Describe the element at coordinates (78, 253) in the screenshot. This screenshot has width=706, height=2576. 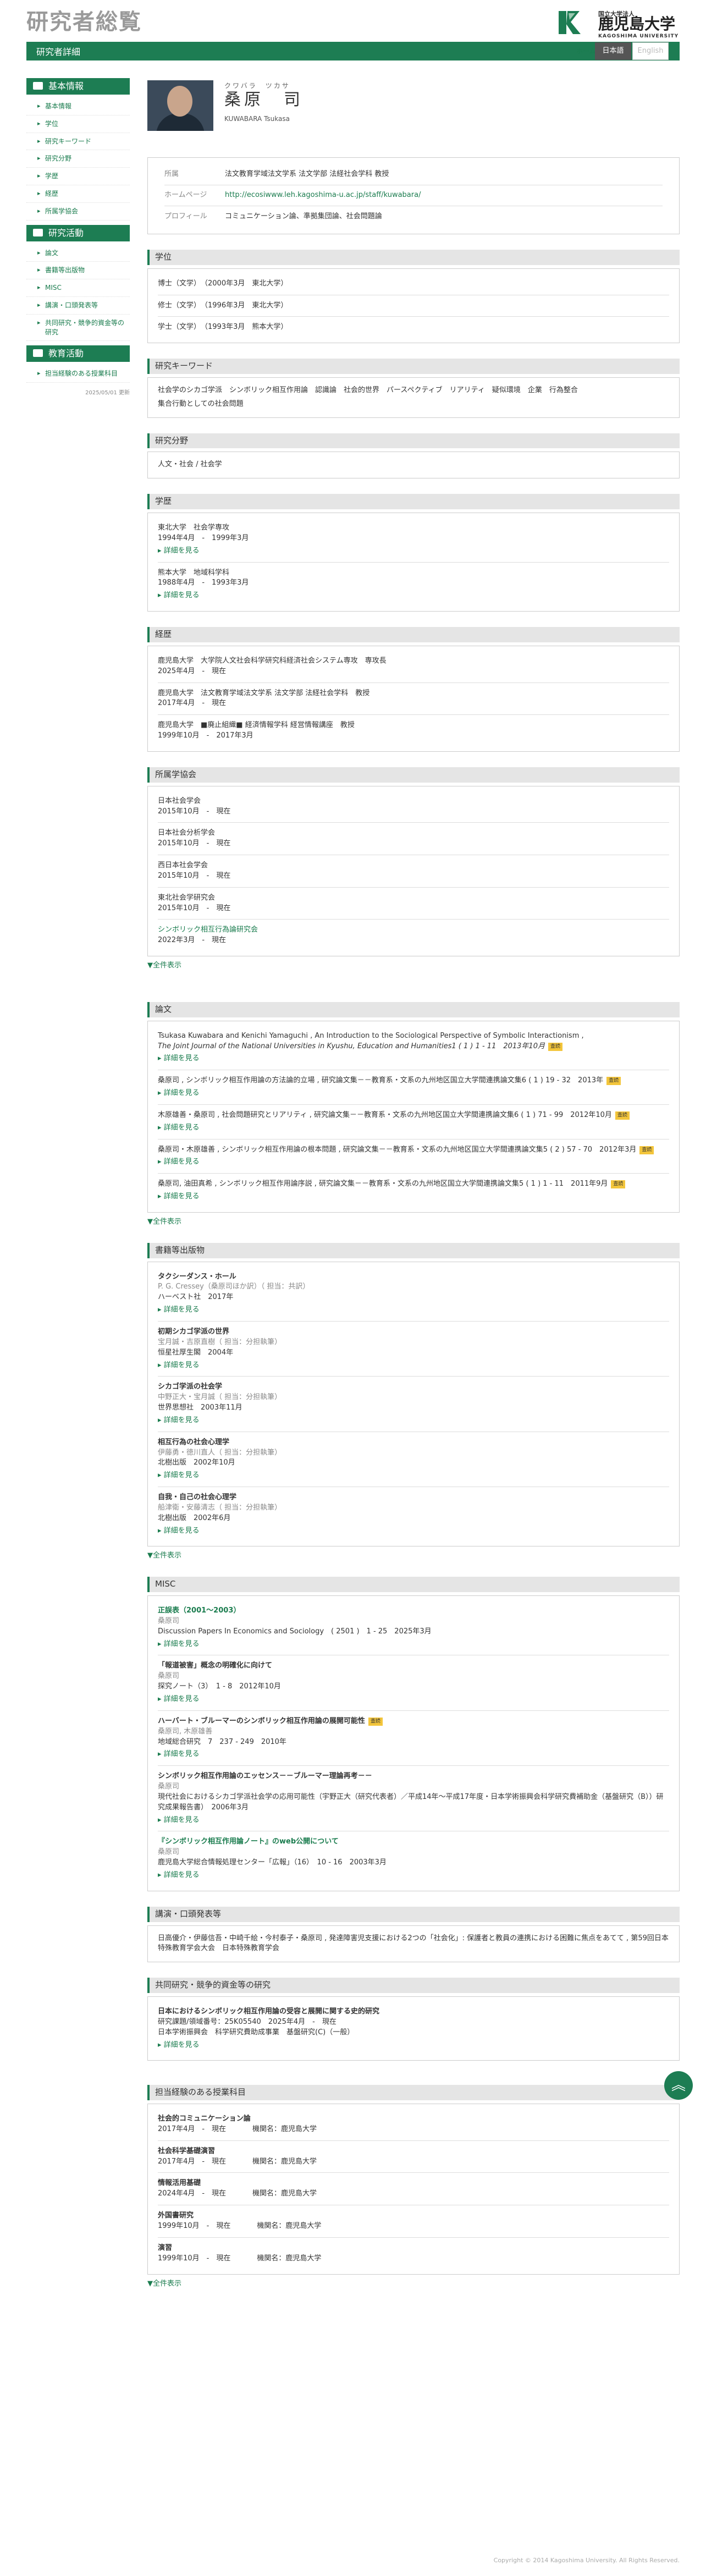
I see `sidebar-item-papers: 論文` at that location.